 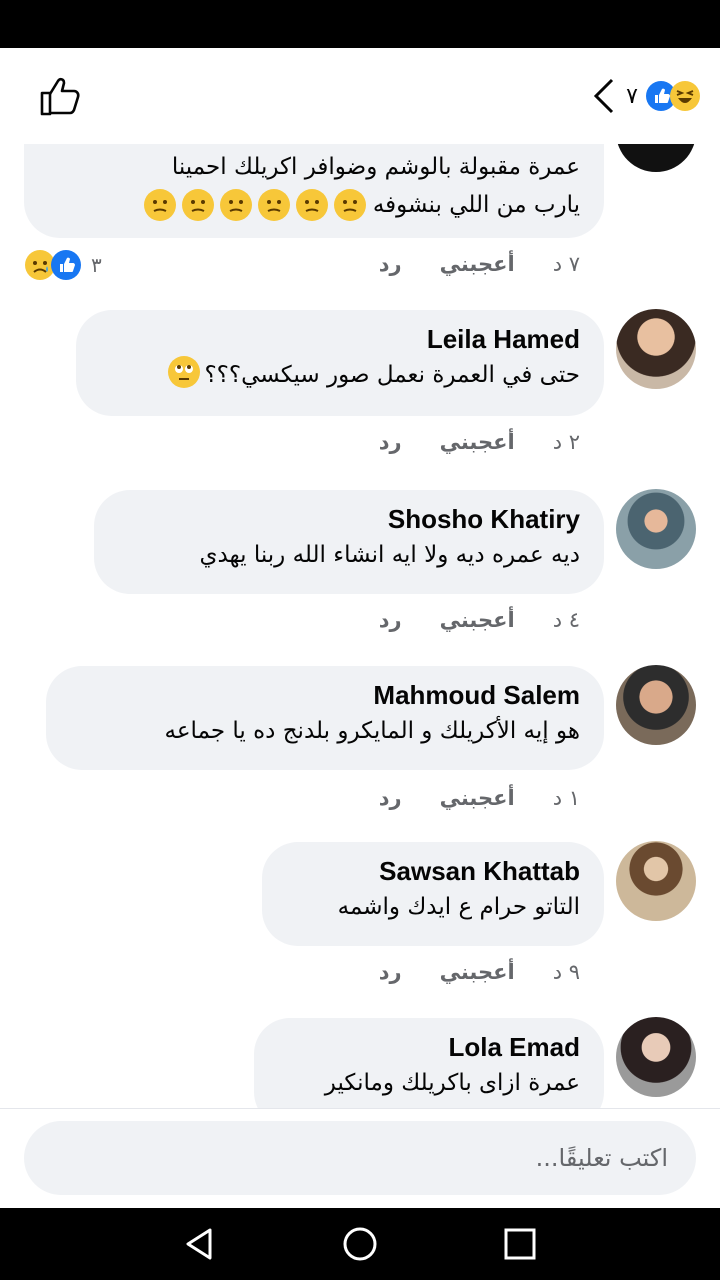 What do you see at coordinates (325, 695) in the screenshot?
I see `comment-author: Mahmoud Salem` at bounding box center [325, 695].